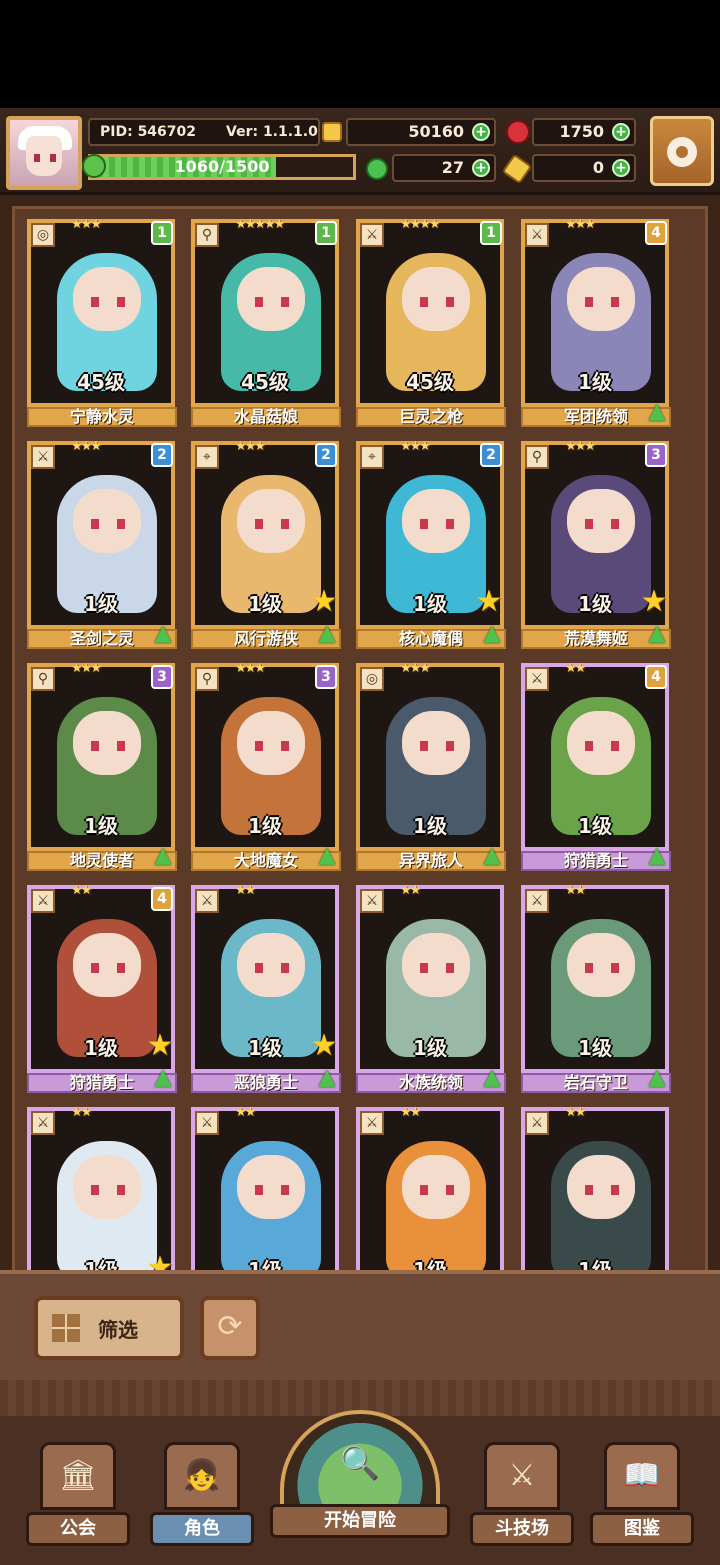 This screenshot has width=720, height=1565. Describe the element at coordinates (360, 1480) in the screenshot. I see `nav-adventure: 🔍 开始冒险` at that location.